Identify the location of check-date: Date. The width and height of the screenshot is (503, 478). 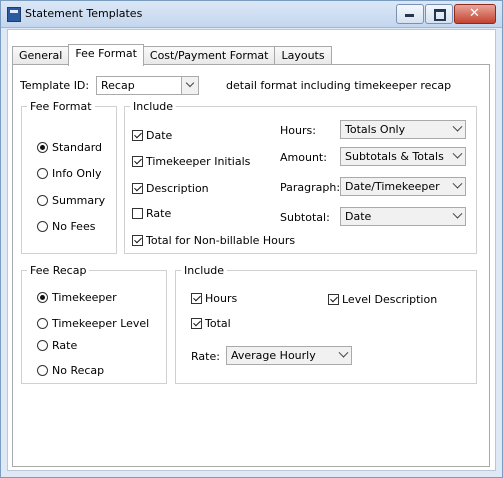
(152, 135).